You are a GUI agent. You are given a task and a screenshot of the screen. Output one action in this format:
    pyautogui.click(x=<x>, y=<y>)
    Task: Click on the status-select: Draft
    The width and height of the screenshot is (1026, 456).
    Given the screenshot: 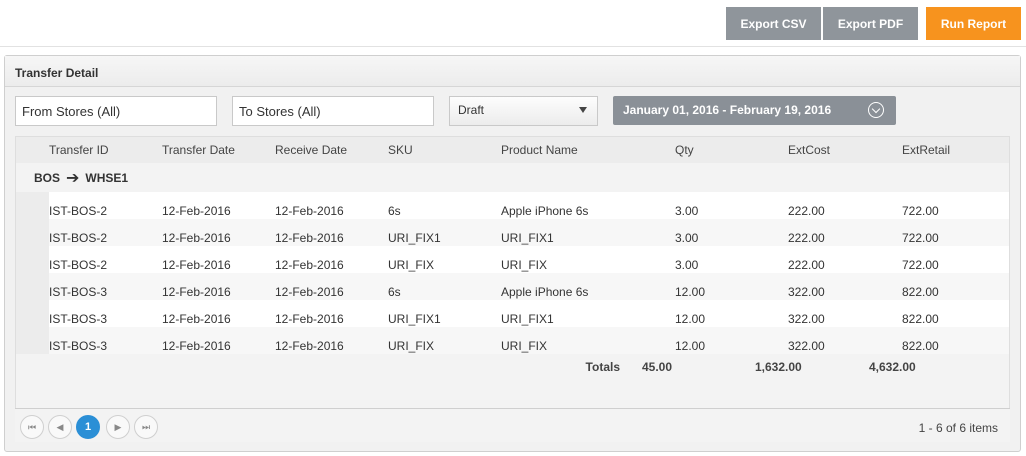 What is the action you would take?
    pyautogui.click(x=523, y=111)
    